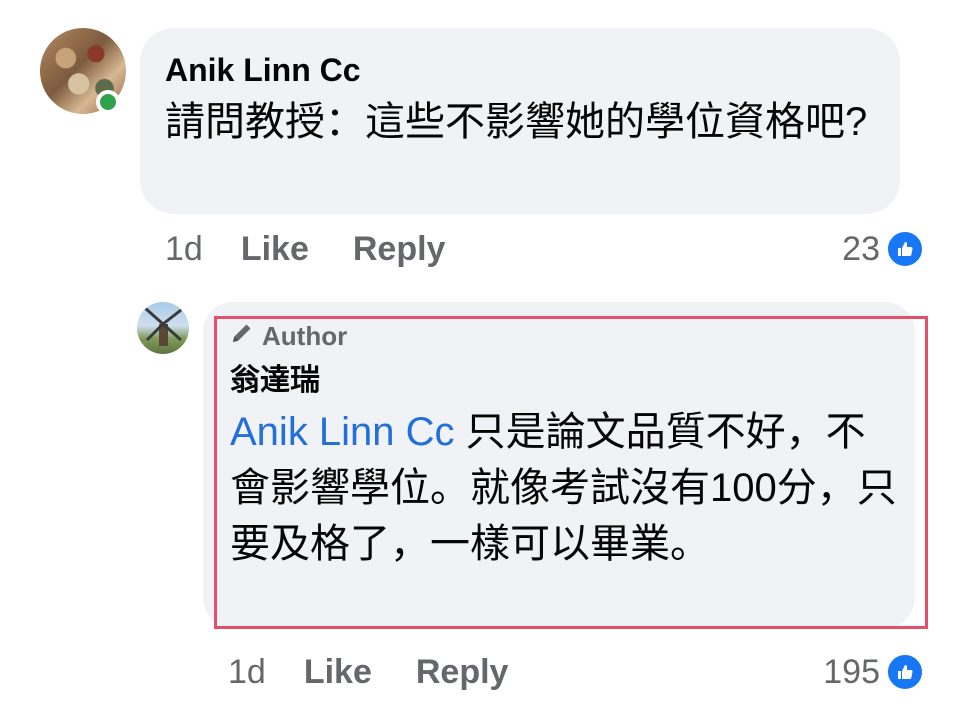 The height and width of the screenshot is (720, 960). I want to click on author-badge-label: Author, so click(305, 335).